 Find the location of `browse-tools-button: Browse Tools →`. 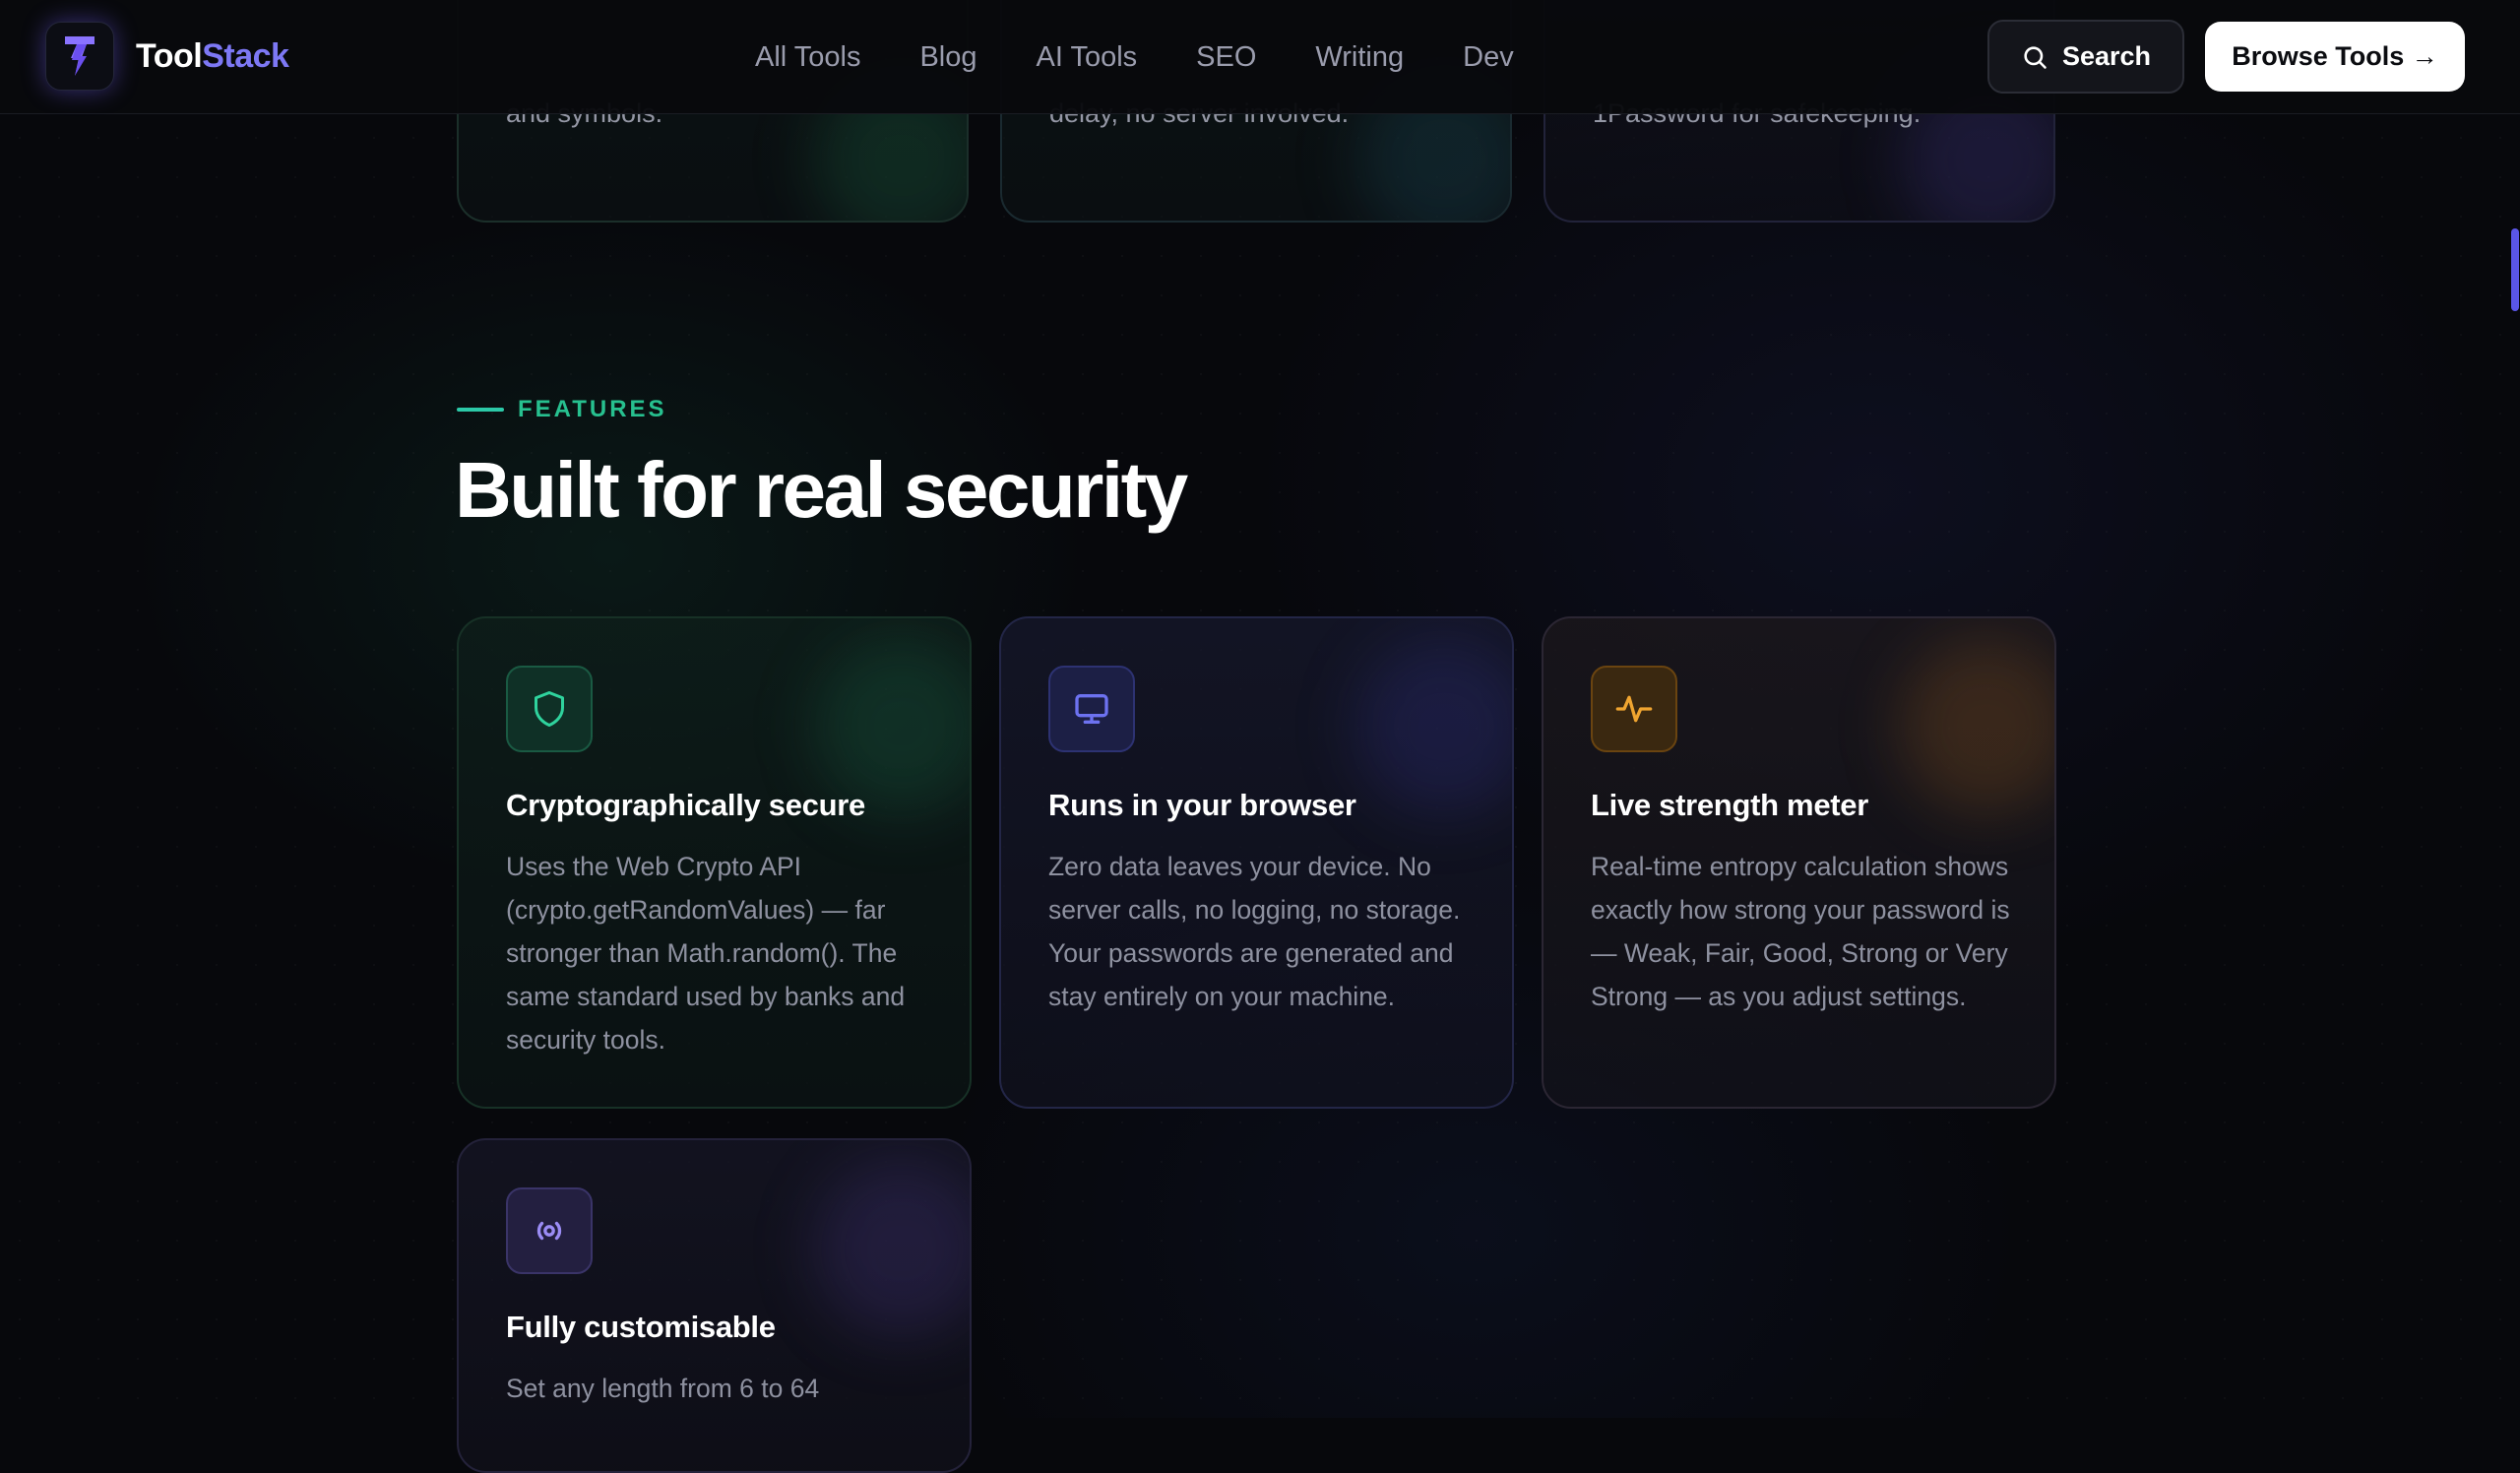

browse-tools-button: Browse Tools → is located at coordinates (2335, 57).